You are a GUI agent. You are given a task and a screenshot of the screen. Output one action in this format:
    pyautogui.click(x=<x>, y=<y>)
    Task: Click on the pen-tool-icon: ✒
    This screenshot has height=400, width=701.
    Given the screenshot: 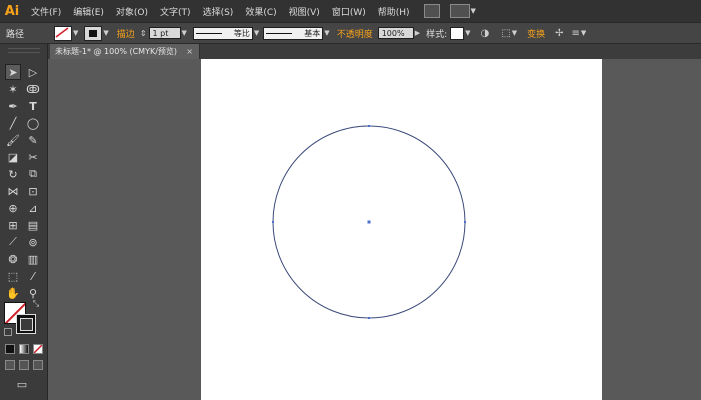 What is the action you would take?
    pyautogui.click(x=13, y=106)
    